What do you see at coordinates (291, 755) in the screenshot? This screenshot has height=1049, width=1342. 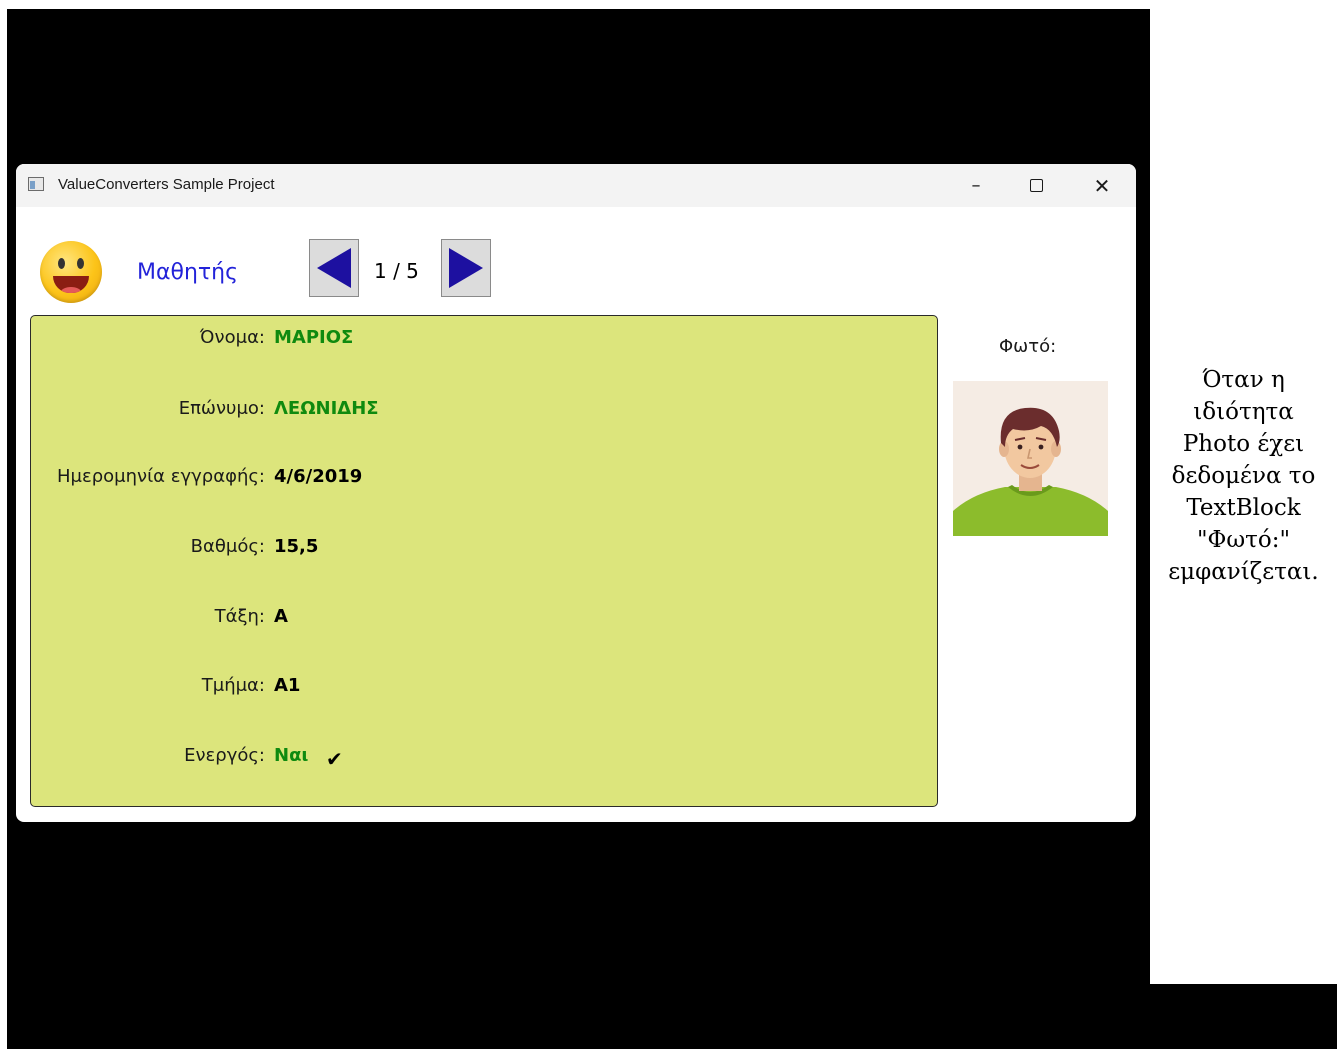 I see `detail-value: Ναι` at bounding box center [291, 755].